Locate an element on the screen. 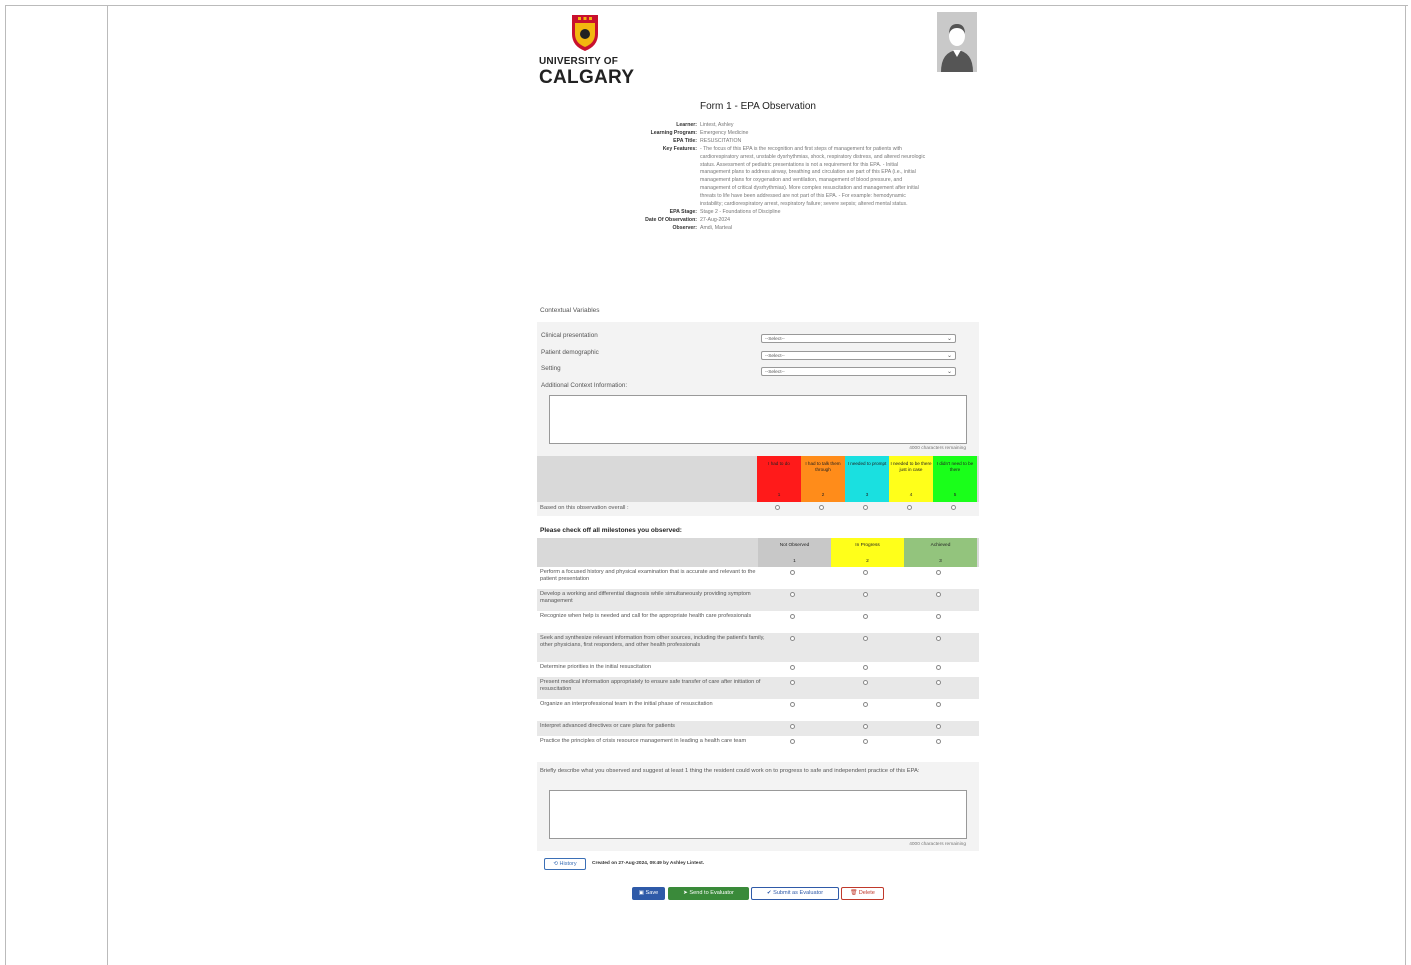 Image resolution: width=1411 pixels, height=965 pixels. scale-label: I needed to be there just in case is located at coordinates (911, 466).